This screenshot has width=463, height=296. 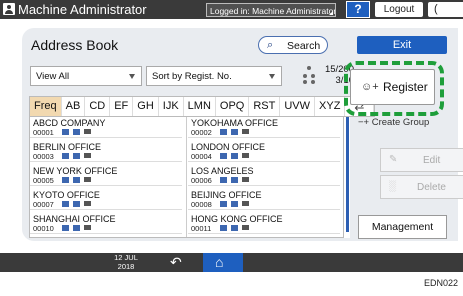 What do you see at coordinates (228, 147) in the screenshot?
I see `entry-name: LONDON OFFICE` at bounding box center [228, 147].